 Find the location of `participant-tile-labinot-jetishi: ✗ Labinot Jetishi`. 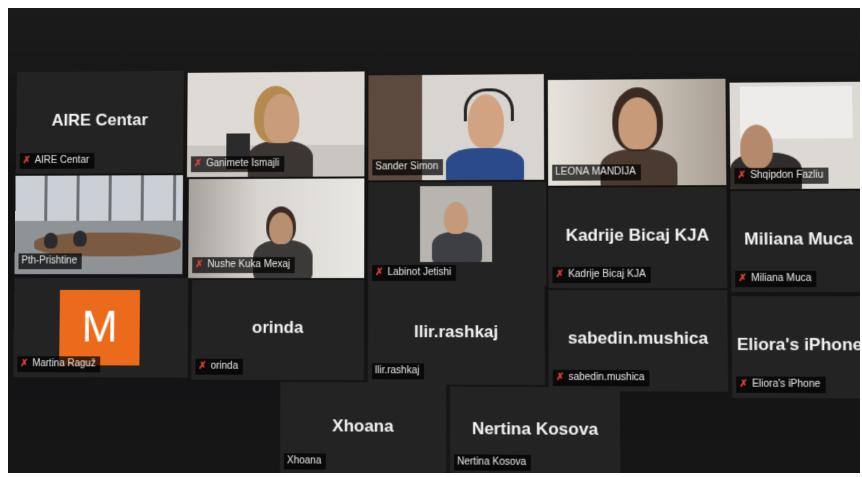

participant-tile-labinot-jetishi: ✗ Labinot Jetishi is located at coordinates (457, 234).